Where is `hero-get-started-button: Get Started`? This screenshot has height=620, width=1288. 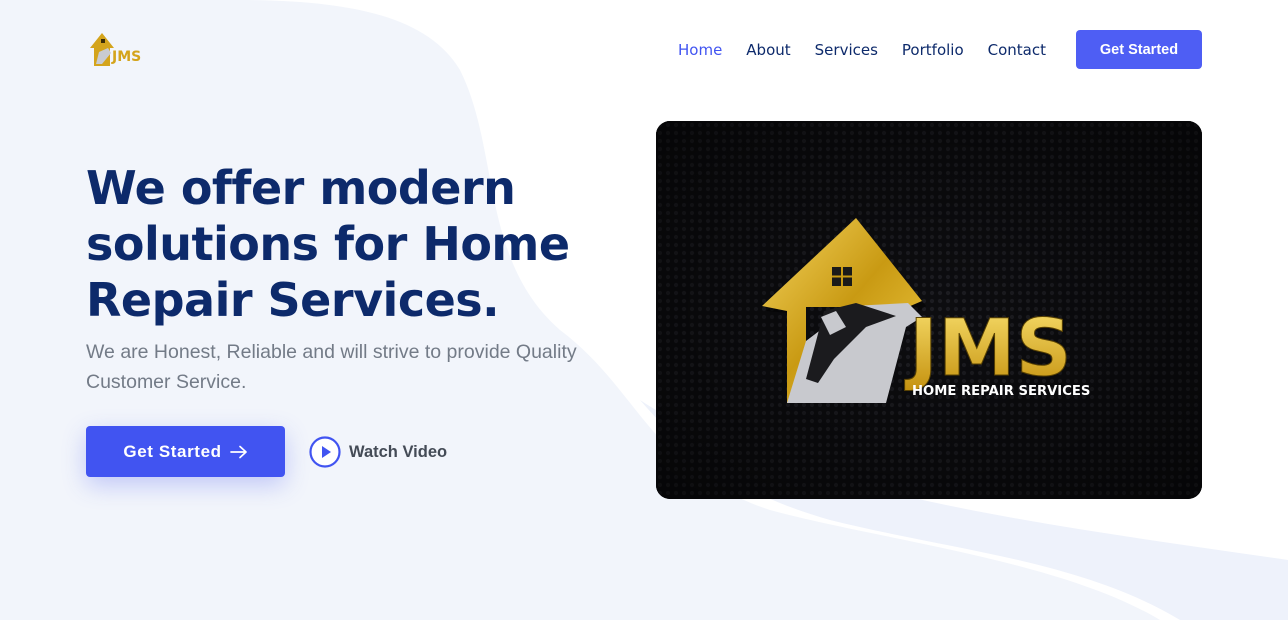 hero-get-started-button: Get Started is located at coordinates (185, 451).